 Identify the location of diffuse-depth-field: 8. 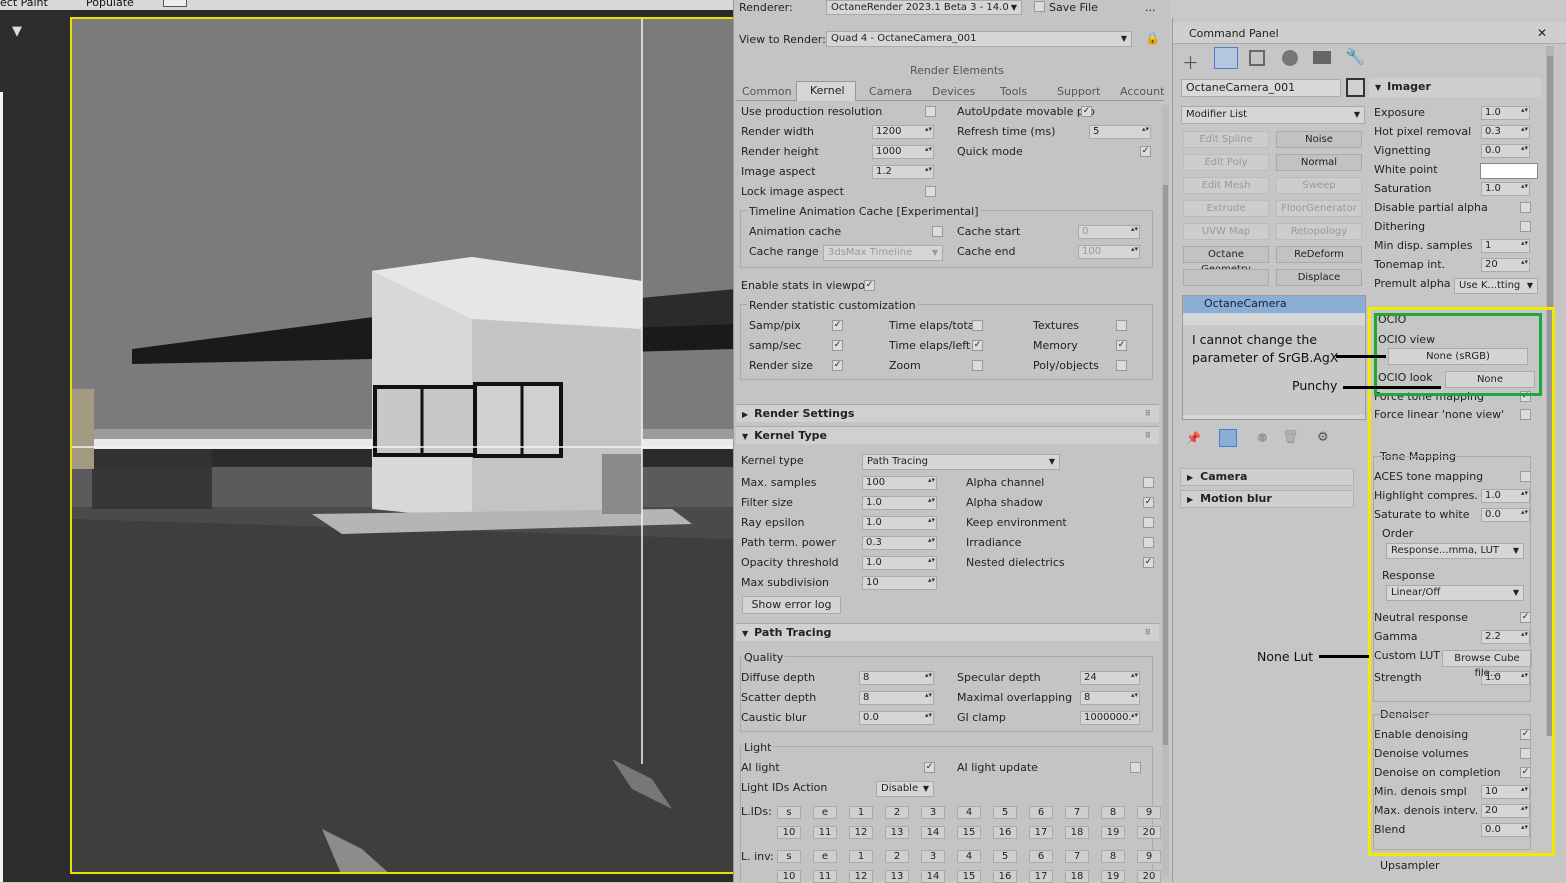
(896, 678).